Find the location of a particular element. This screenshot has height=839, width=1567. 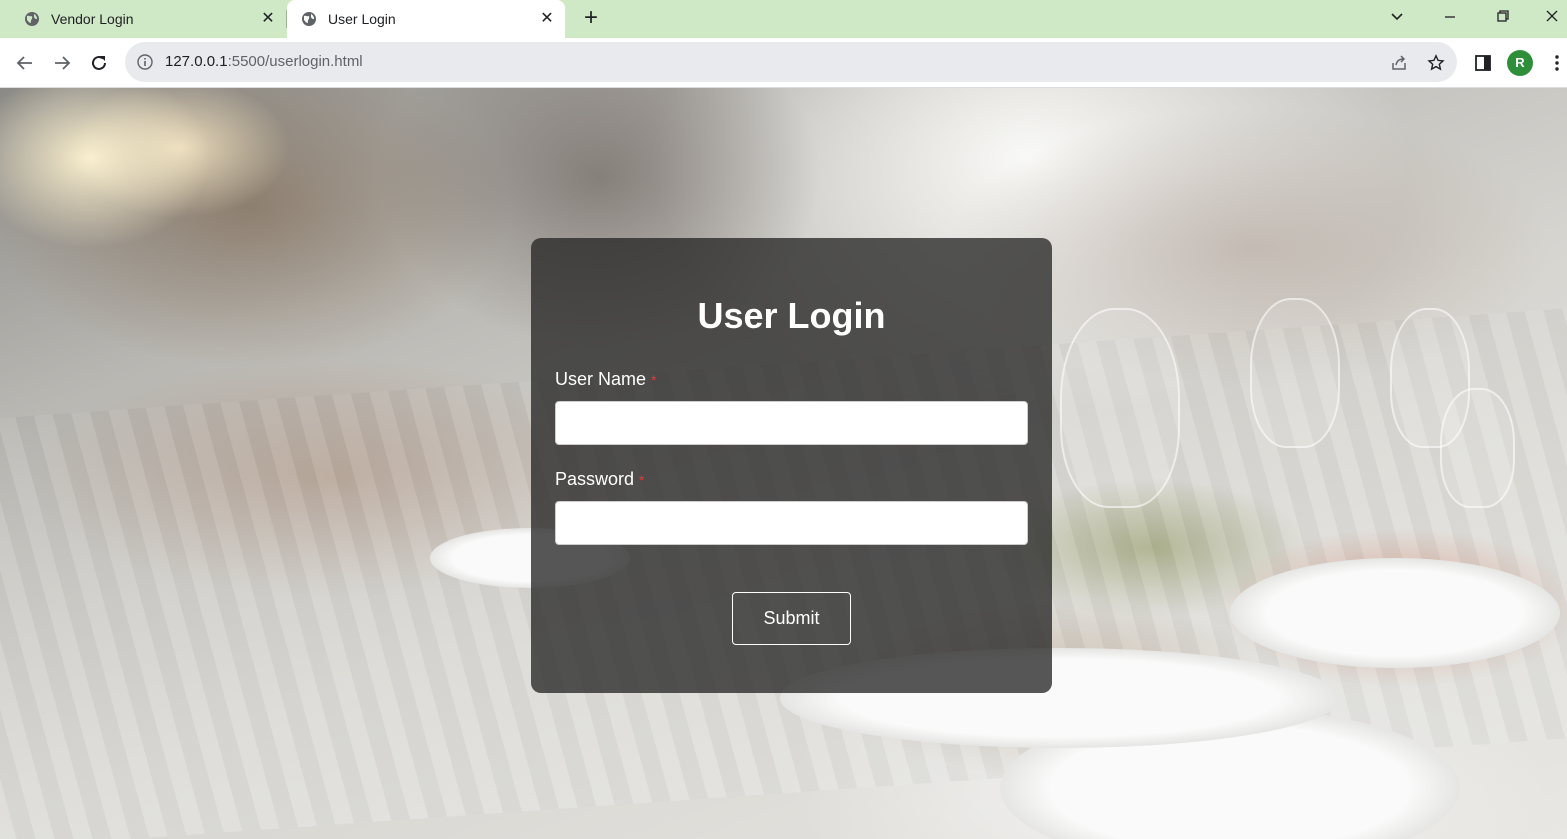

share-icon is located at coordinates (1399, 63).